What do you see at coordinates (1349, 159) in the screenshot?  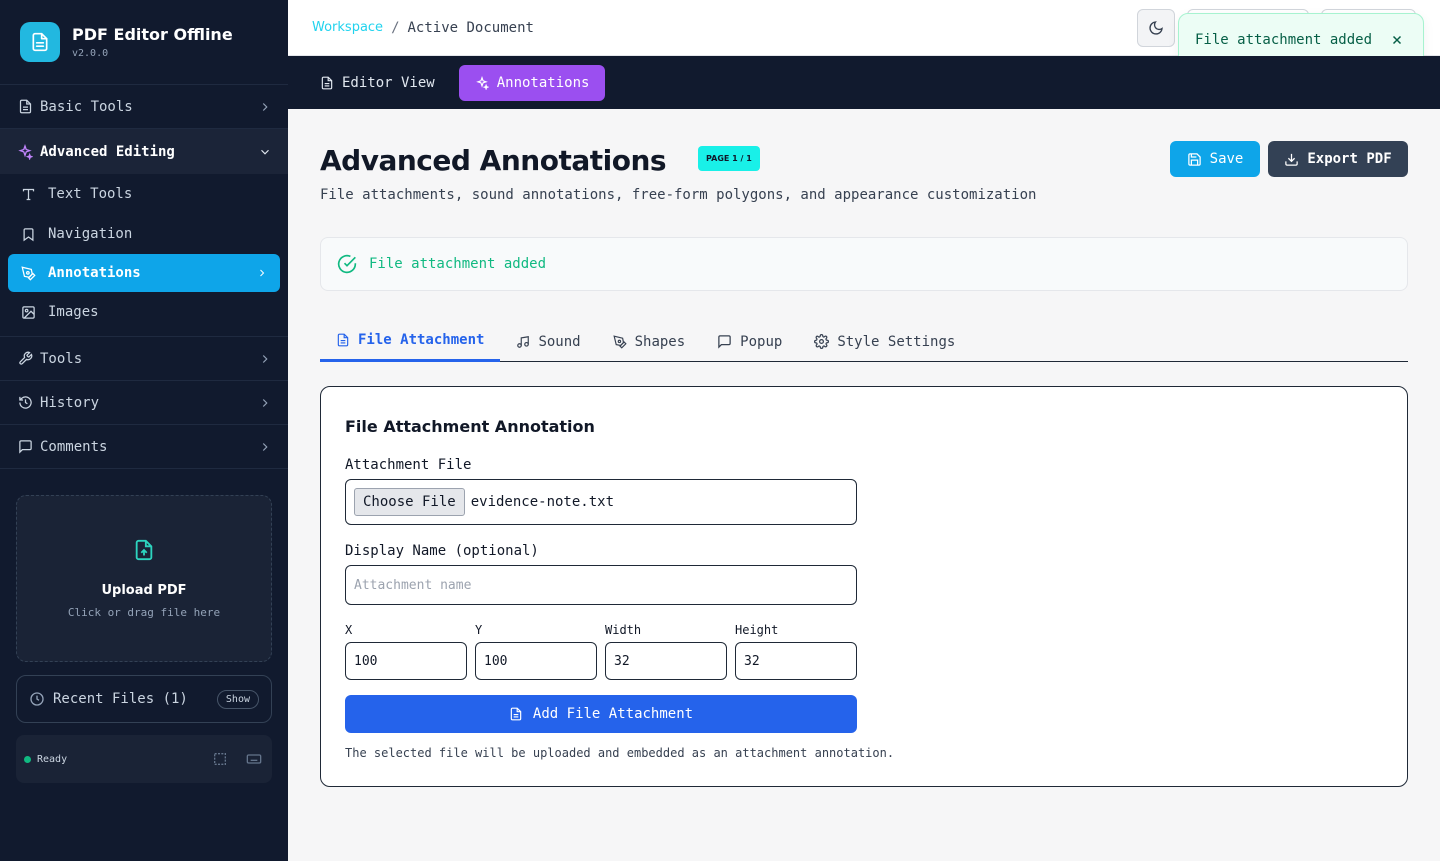 I see `export-label: Export PDF` at bounding box center [1349, 159].